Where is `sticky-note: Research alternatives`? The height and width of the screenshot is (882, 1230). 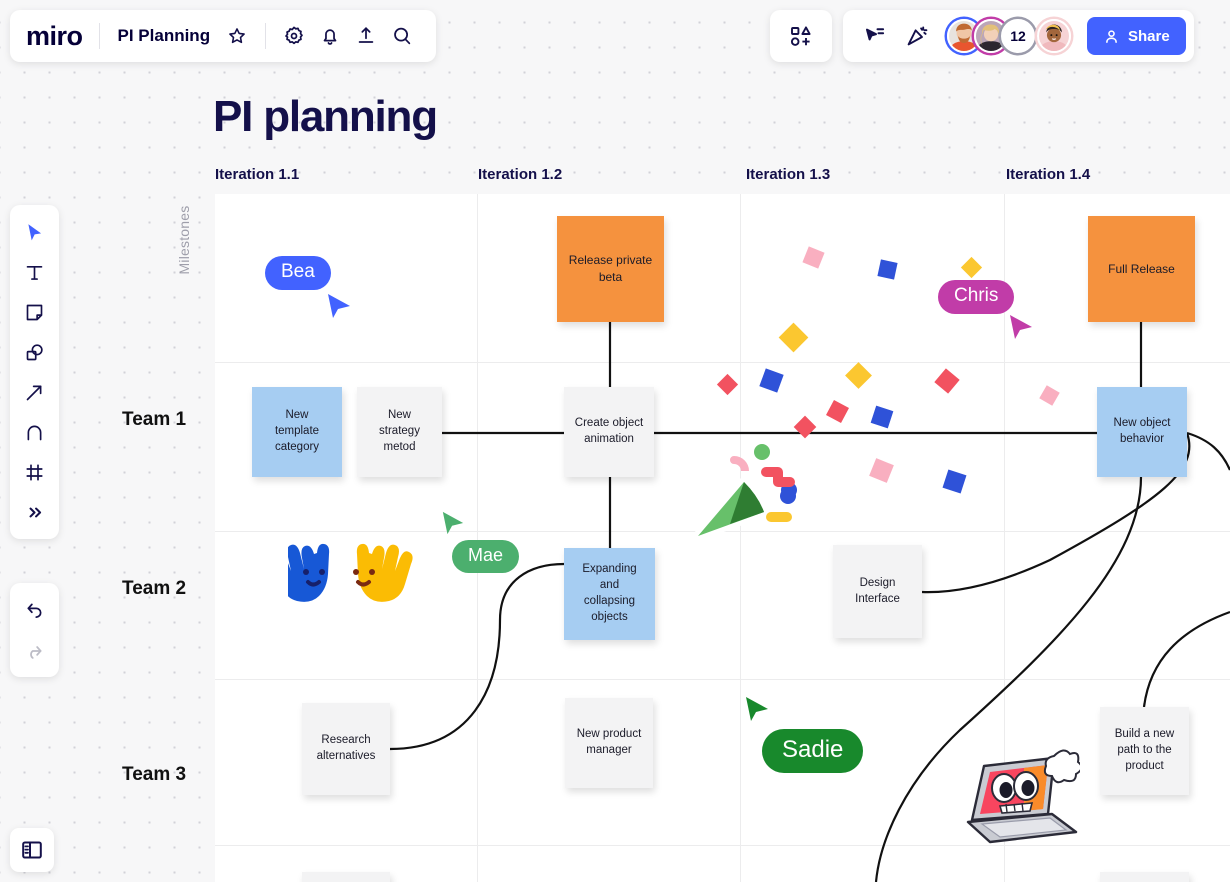
sticky-note: Research alternatives is located at coordinates (346, 749).